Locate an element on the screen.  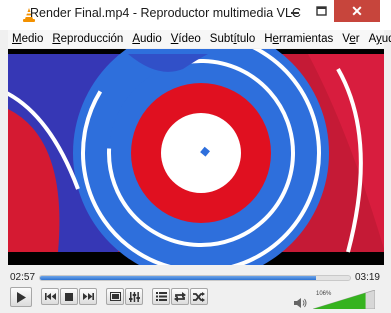
extended-settings-button is located at coordinates (134, 296).